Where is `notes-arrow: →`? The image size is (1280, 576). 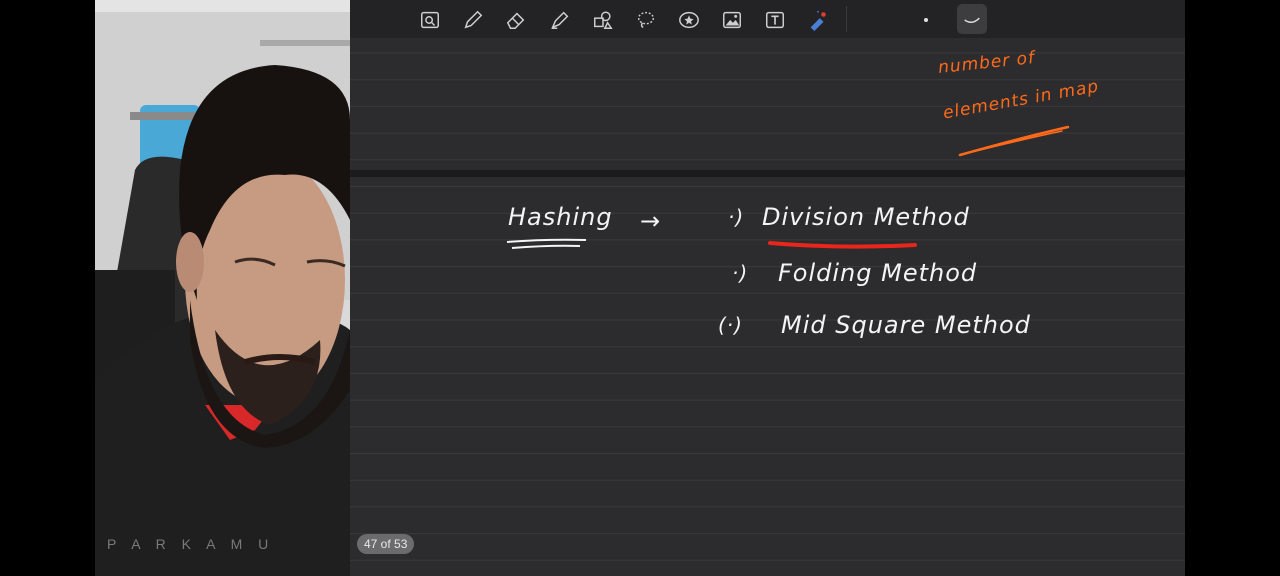
notes-arrow: → is located at coordinates (651, 221).